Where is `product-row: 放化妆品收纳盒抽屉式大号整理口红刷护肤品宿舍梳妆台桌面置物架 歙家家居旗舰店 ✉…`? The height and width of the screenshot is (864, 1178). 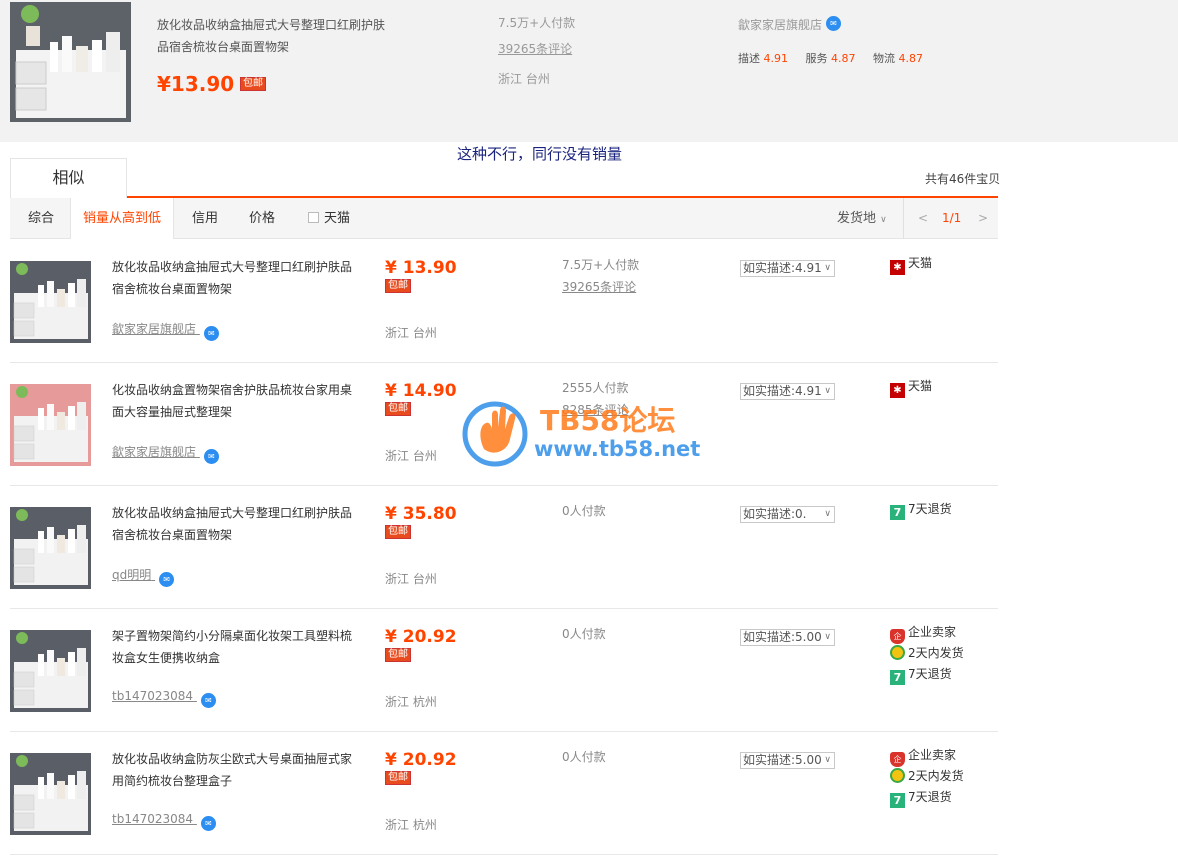 product-row: 放化妆品收纳盒抽屉式大号整理口红刷护肤品宿舍梳妆台桌面置物架 歙家家居旗舰店 ✉… is located at coordinates (504, 301).